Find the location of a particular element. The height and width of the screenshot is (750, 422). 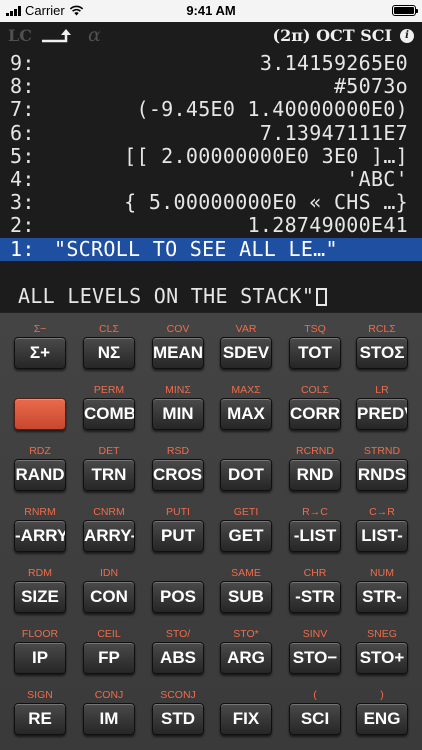

key-con: CON is located at coordinates (109, 597).